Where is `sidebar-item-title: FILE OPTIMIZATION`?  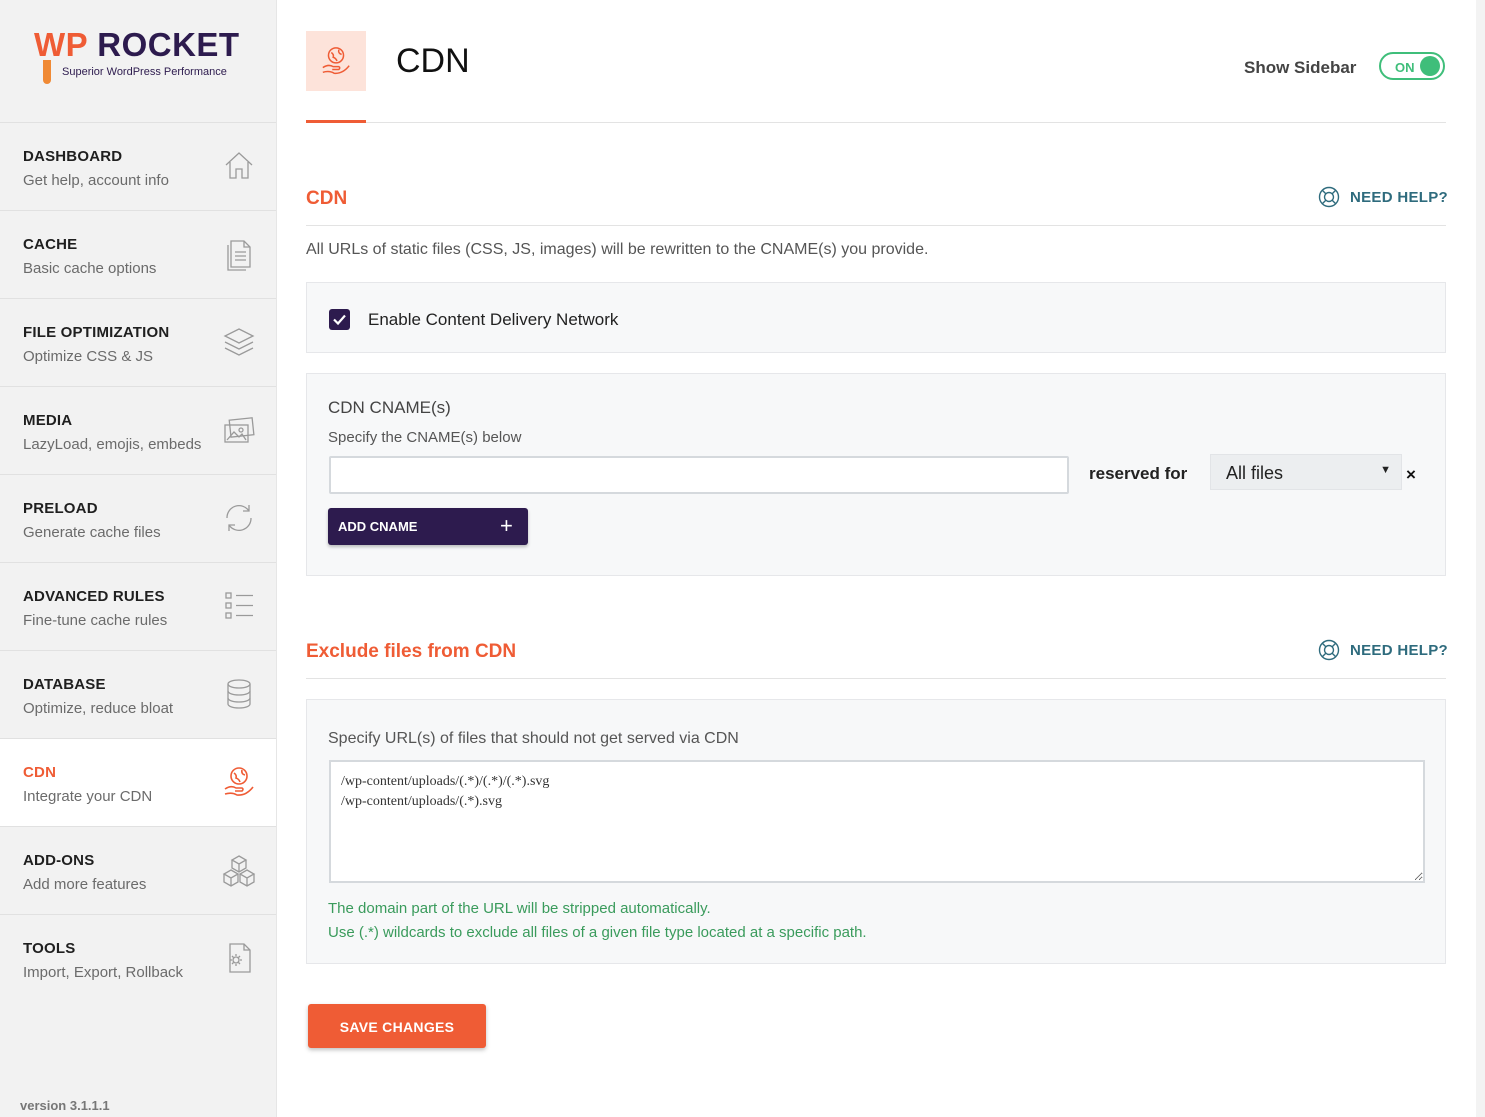
sidebar-item-title: FILE OPTIMIZATION is located at coordinates (96, 332).